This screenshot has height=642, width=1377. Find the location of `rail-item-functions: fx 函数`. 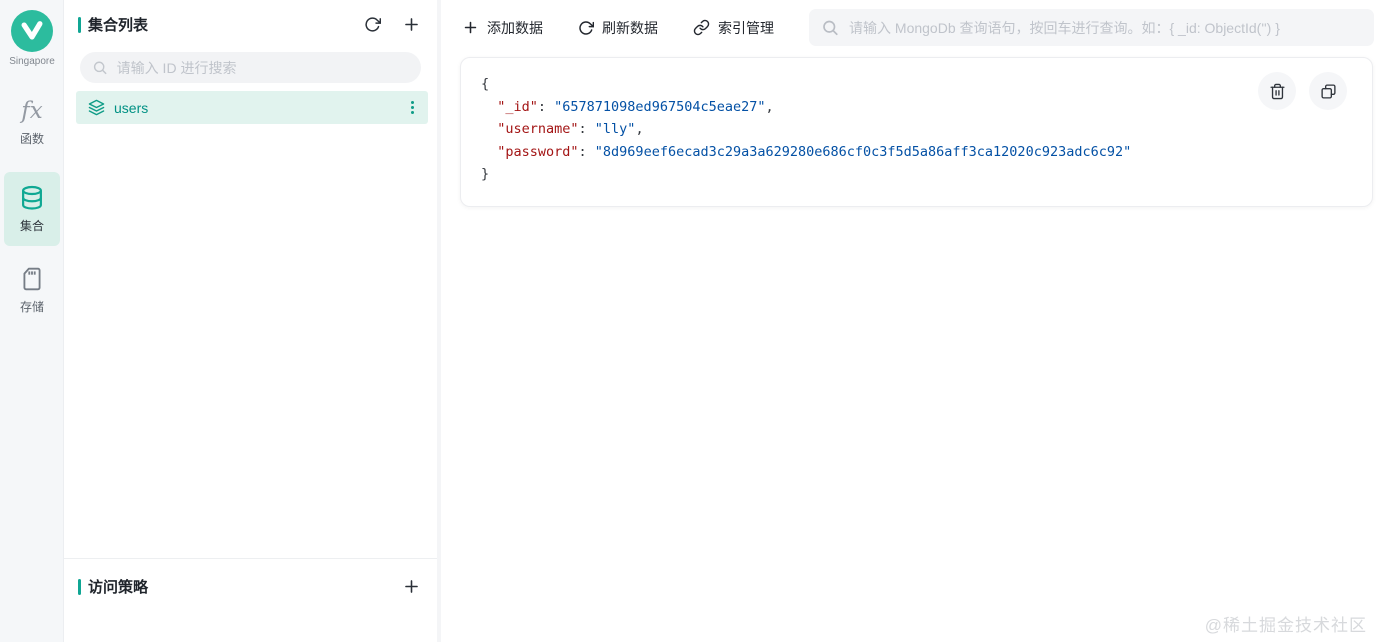

rail-item-functions: fx 函数 is located at coordinates (32, 122).